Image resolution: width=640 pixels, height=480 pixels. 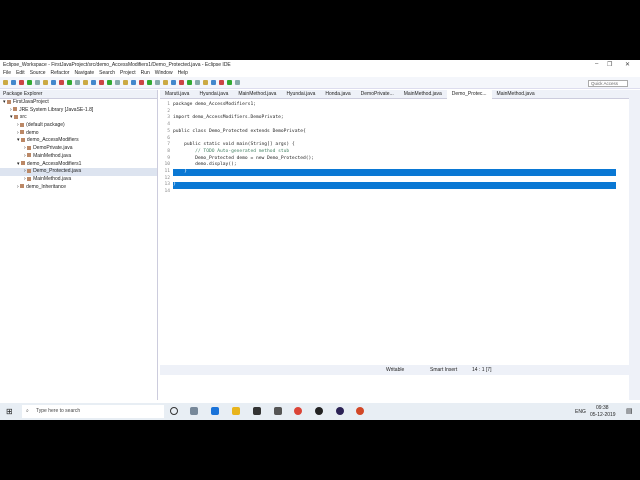 I want to click on mail-icon, so click(x=278, y=411).